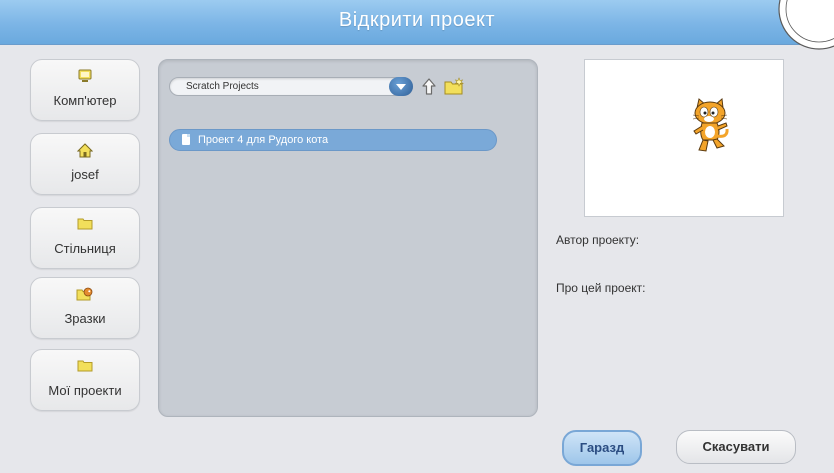 The image size is (834, 473). I want to click on file-list-item: Проект 4 для Рудого кота, so click(333, 140).